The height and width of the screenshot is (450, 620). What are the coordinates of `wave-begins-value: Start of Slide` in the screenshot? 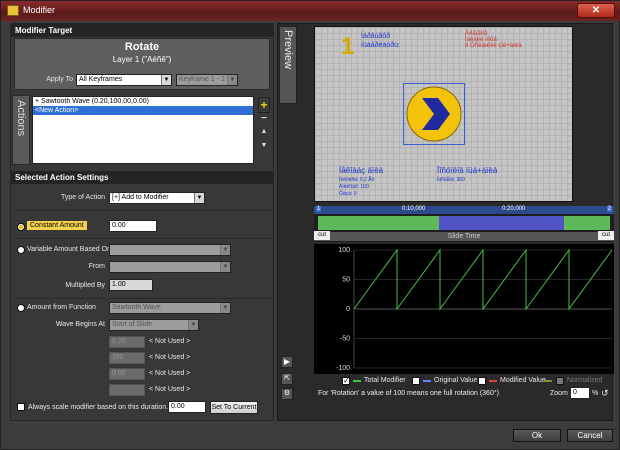 It's located at (132, 324).